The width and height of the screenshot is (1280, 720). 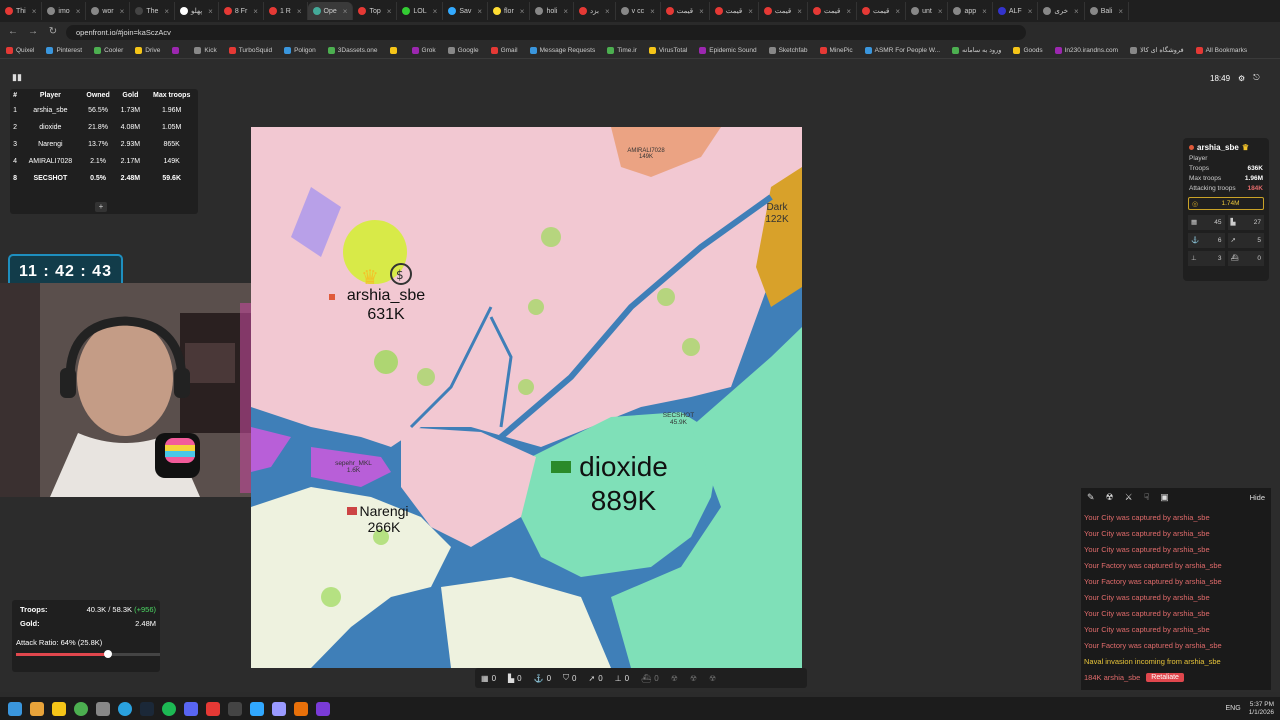 I want to click on bookmark-item: Quixel, so click(x=20, y=50).